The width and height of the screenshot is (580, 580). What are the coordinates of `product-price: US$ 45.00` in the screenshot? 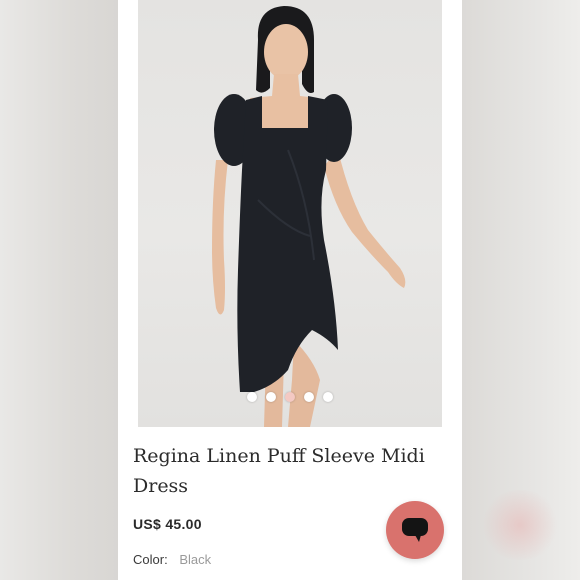 It's located at (167, 524).